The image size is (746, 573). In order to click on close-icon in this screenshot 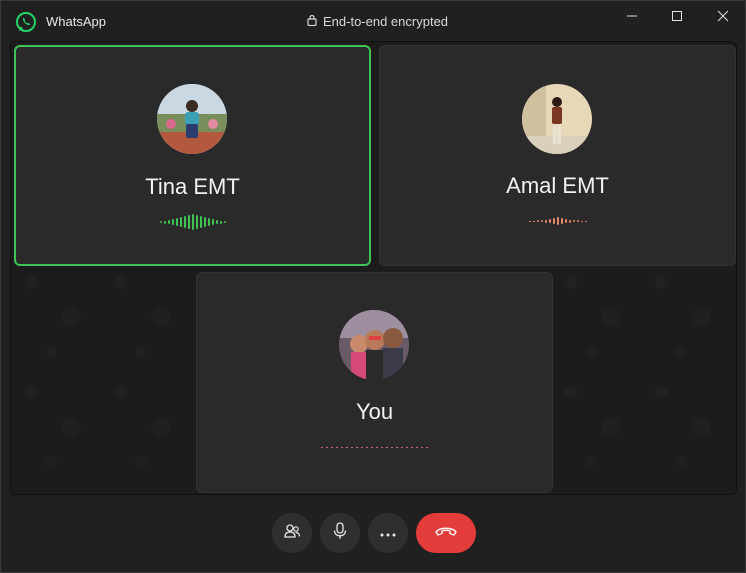, I will do `click(723, 18)`.